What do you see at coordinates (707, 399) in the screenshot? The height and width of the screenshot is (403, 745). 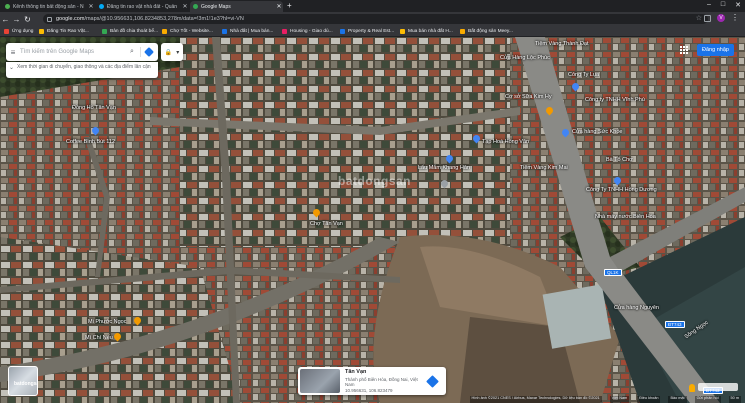 I see `feedback-link: Gửi phản hồi` at bounding box center [707, 399].